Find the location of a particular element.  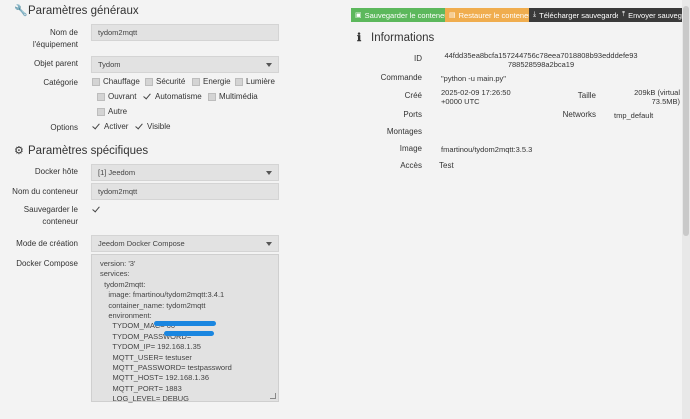

ports-label: Ports is located at coordinates (412, 114).